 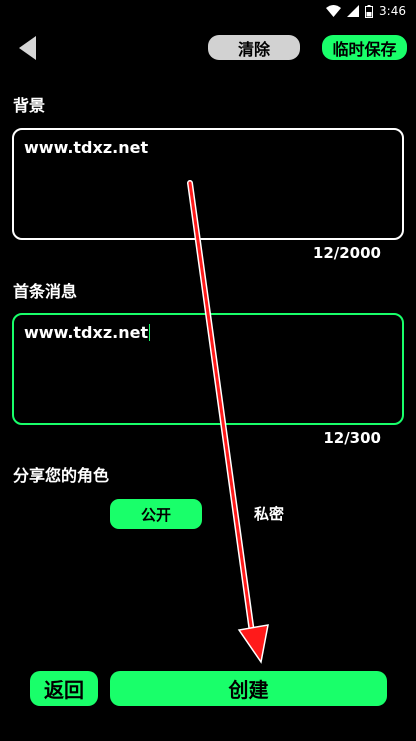 I want to click on first-message-textarea: www.tdxz.net, so click(x=208, y=369).